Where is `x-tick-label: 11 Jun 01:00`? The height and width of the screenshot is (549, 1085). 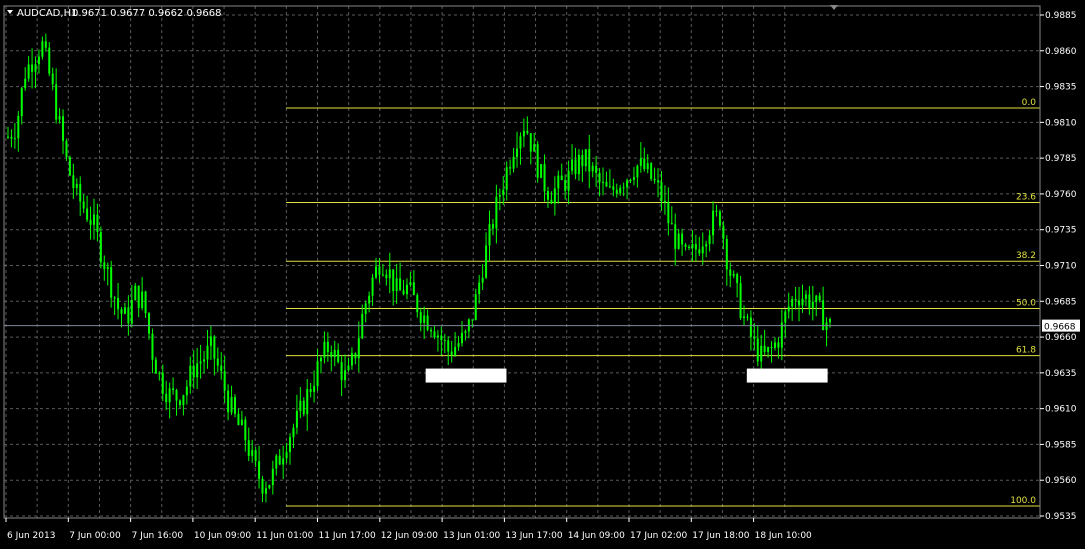
x-tick-label: 11 Jun 01:00 is located at coordinates (284, 536).